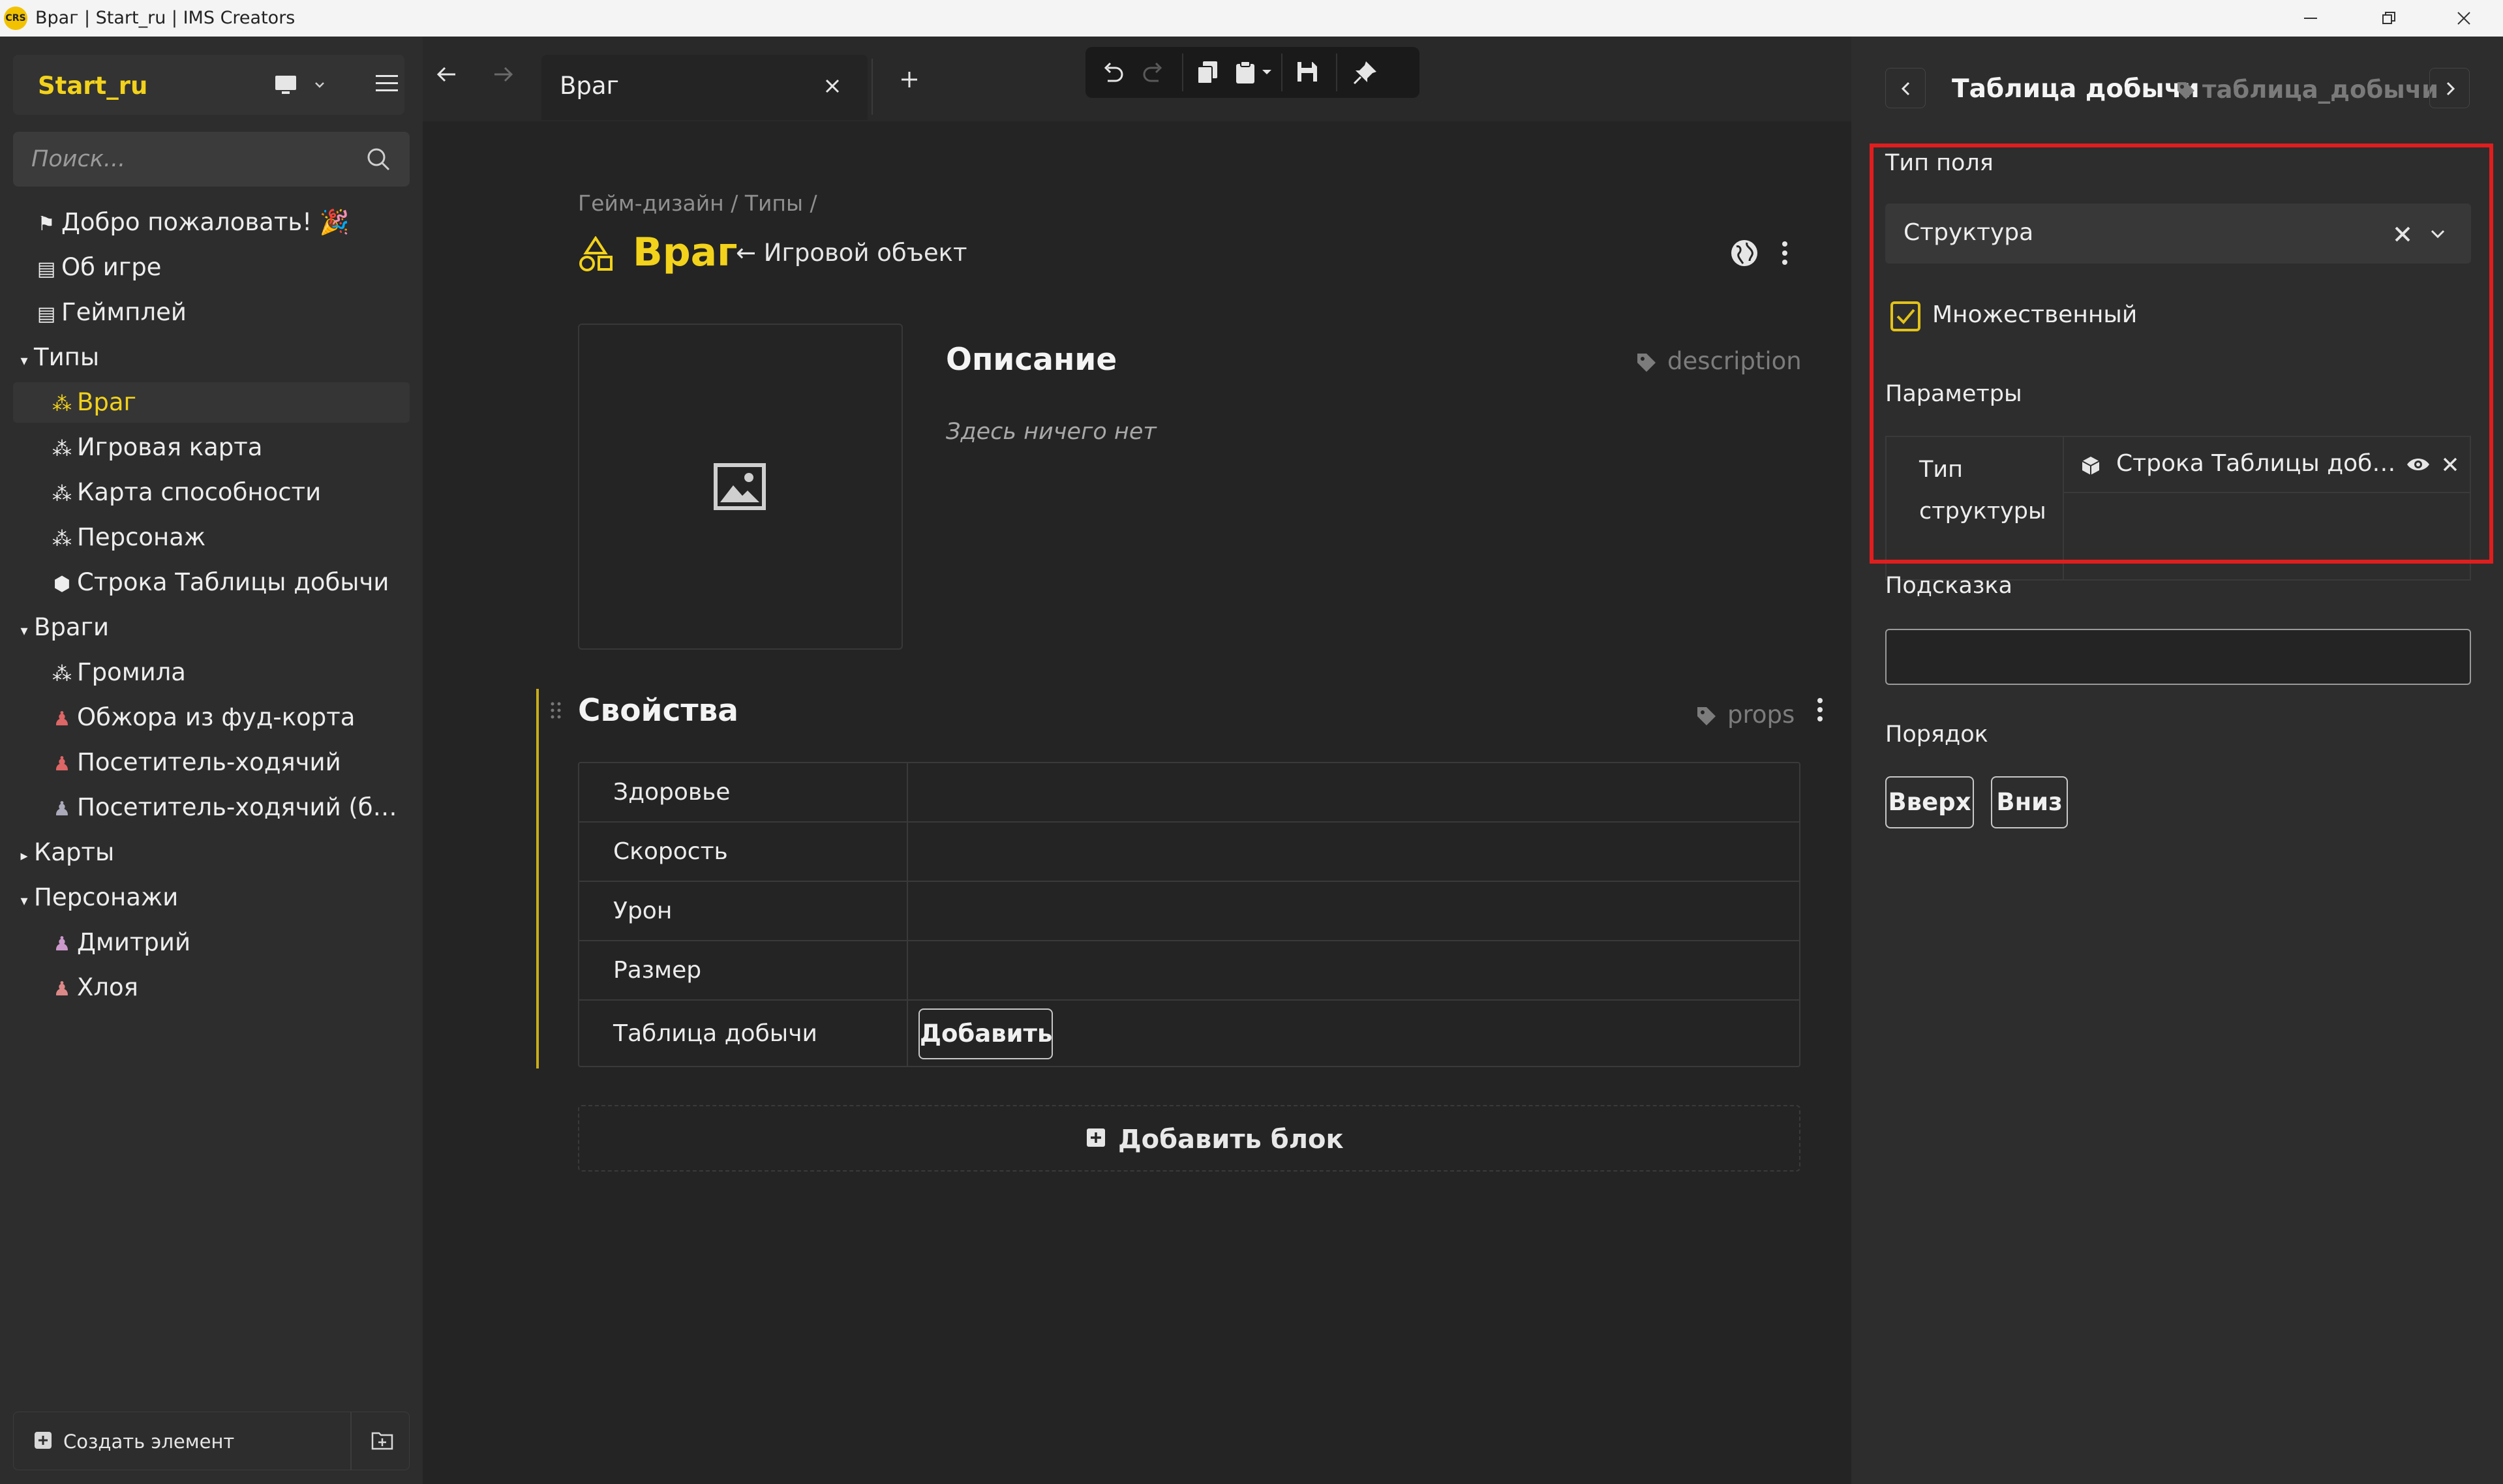 The width and height of the screenshot is (2503, 1484). What do you see at coordinates (1365, 72) in the screenshot?
I see `pin-icon` at bounding box center [1365, 72].